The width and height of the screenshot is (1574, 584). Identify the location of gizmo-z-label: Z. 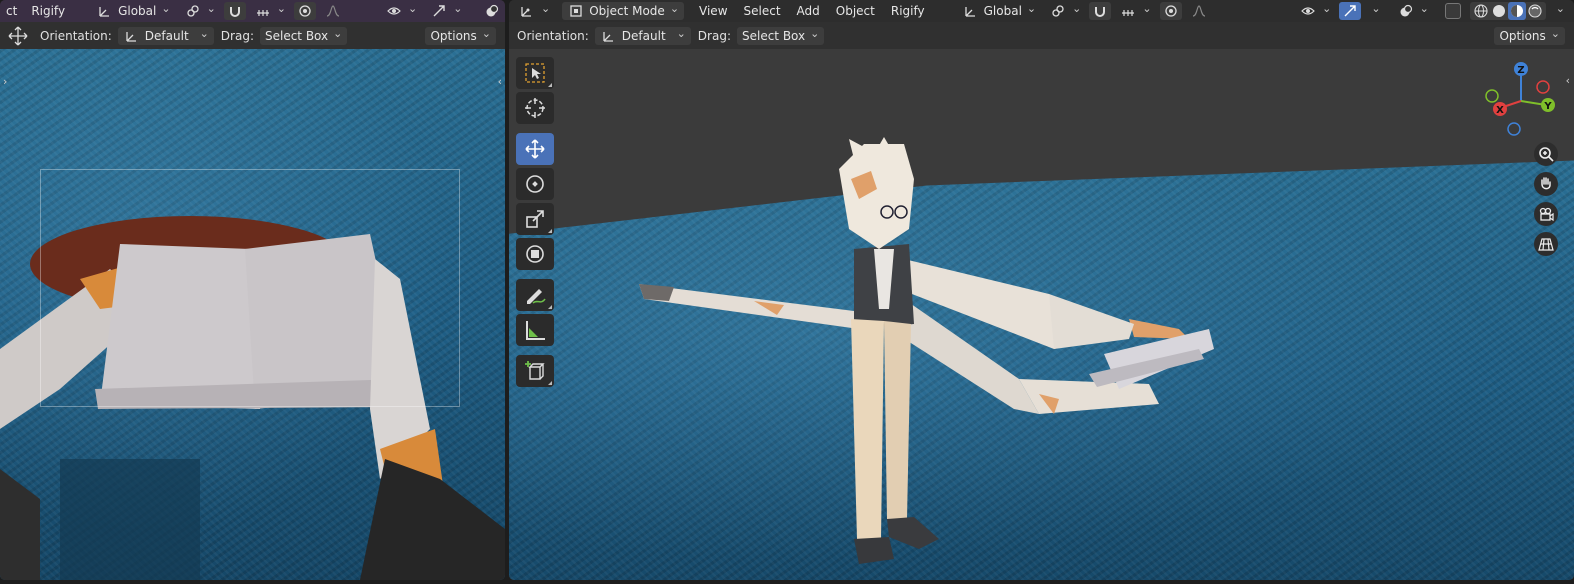
(1520, 70).